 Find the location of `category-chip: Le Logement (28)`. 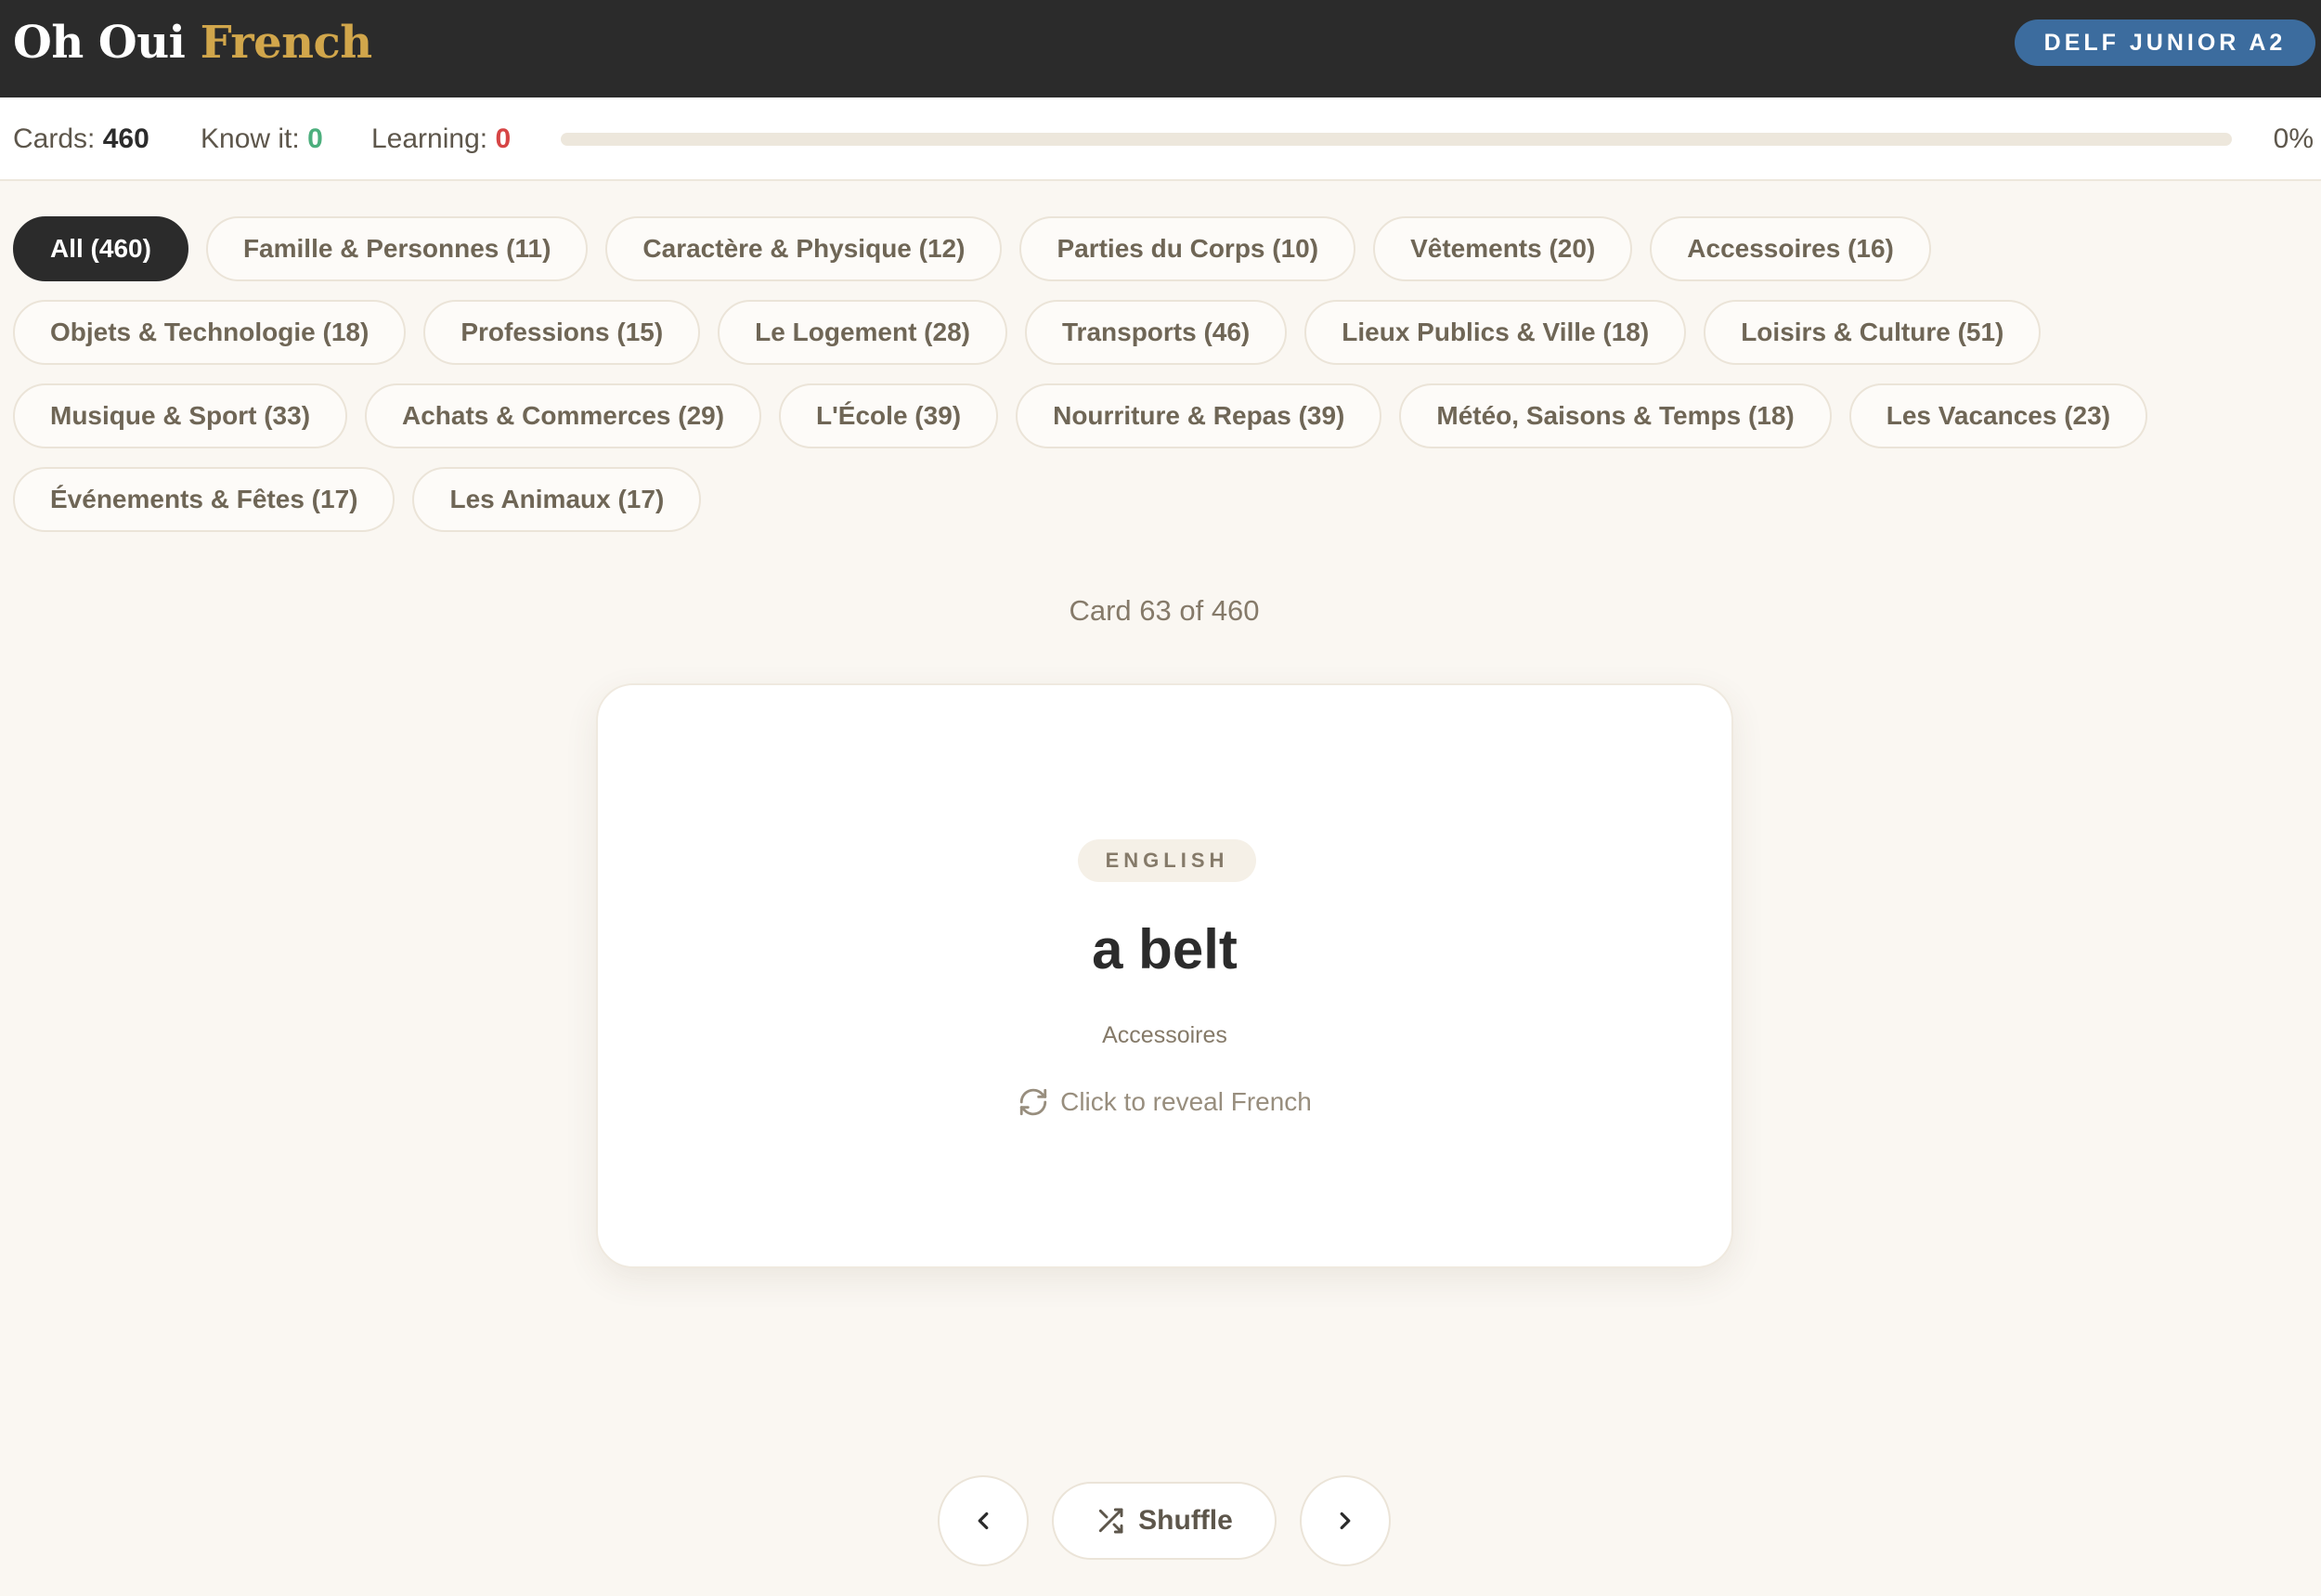

category-chip: Le Logement (28) is located at coordinates (863, 332).